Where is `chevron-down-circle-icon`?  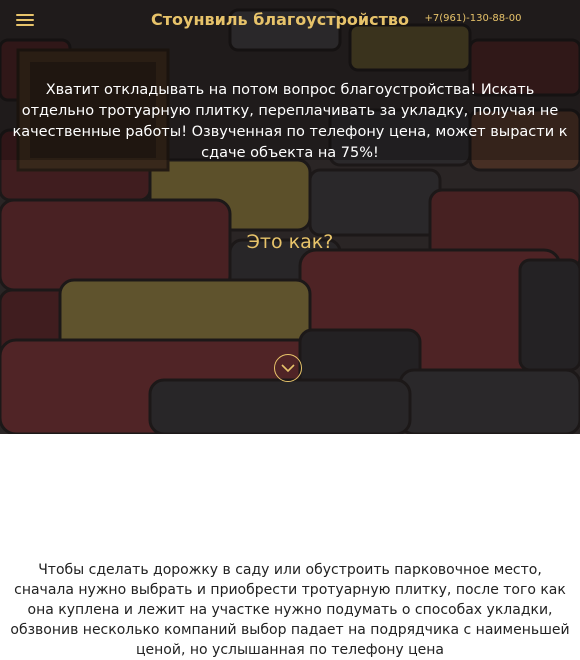
chevron-down-circle-icon is located at coordinates (288, 368).